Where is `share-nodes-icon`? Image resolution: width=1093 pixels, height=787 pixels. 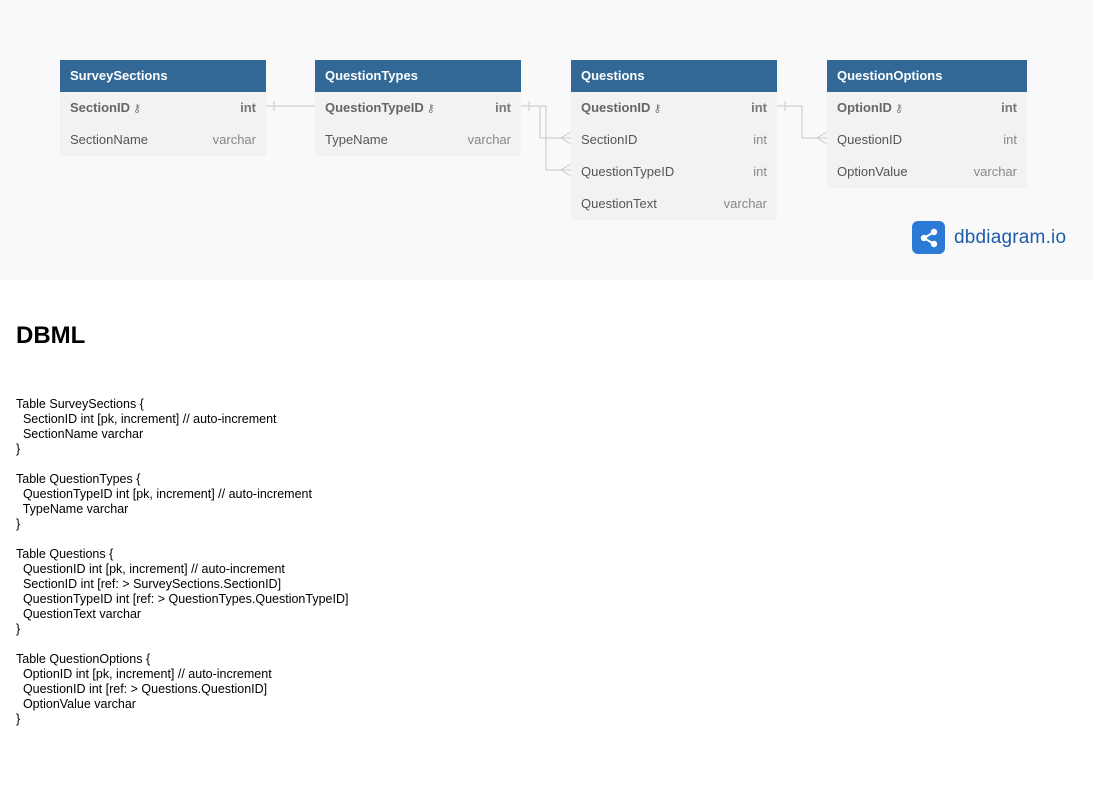 share-nodes-icon is located at coordinates (928, 237).